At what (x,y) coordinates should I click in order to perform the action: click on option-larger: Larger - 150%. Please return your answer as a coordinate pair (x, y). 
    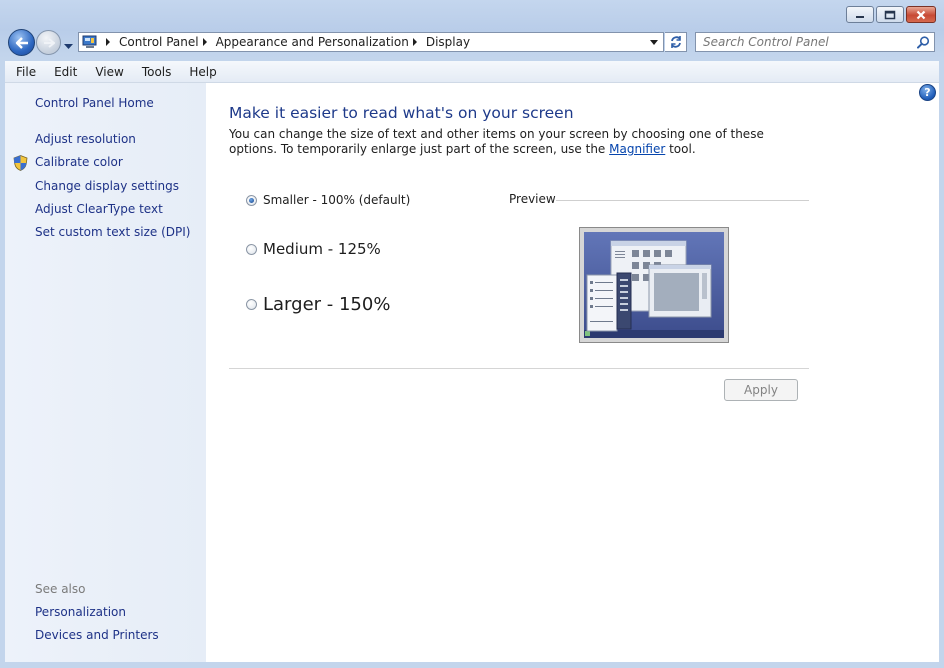
    Looking at the image, I should click on (318, 304).